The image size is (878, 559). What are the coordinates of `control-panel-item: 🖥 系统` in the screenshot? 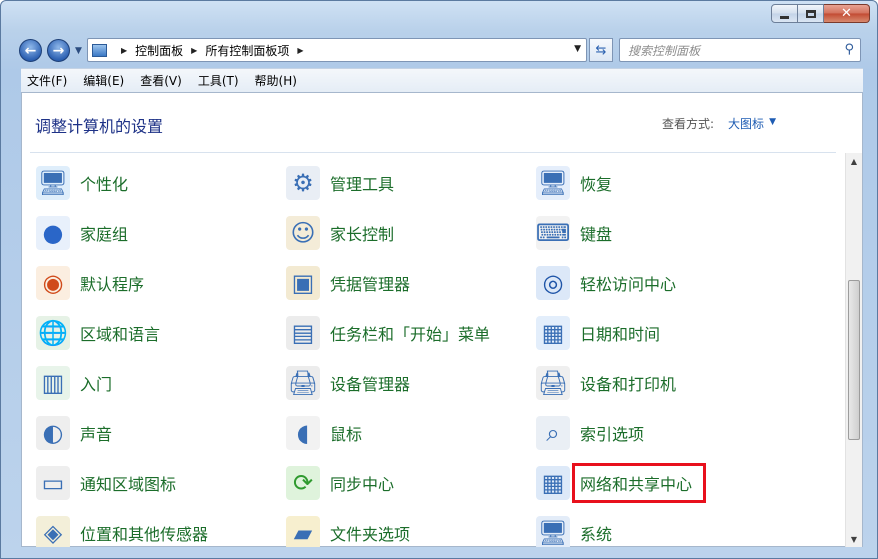 It's located at (574, 530).